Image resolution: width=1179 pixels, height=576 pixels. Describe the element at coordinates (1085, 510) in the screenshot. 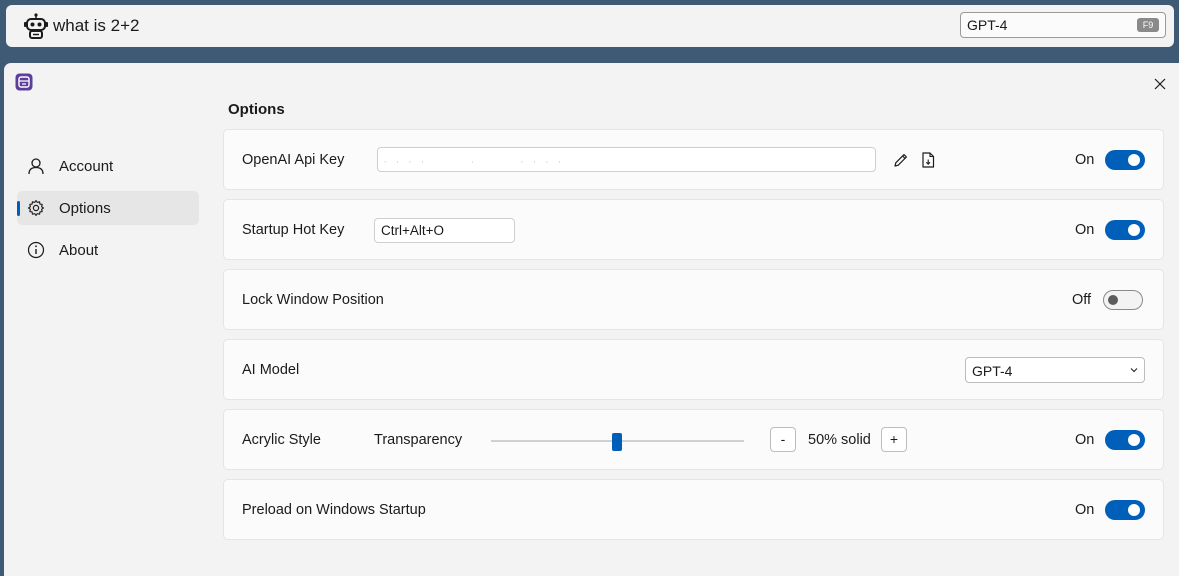

I see `preload-toggle-state: On` at that location.